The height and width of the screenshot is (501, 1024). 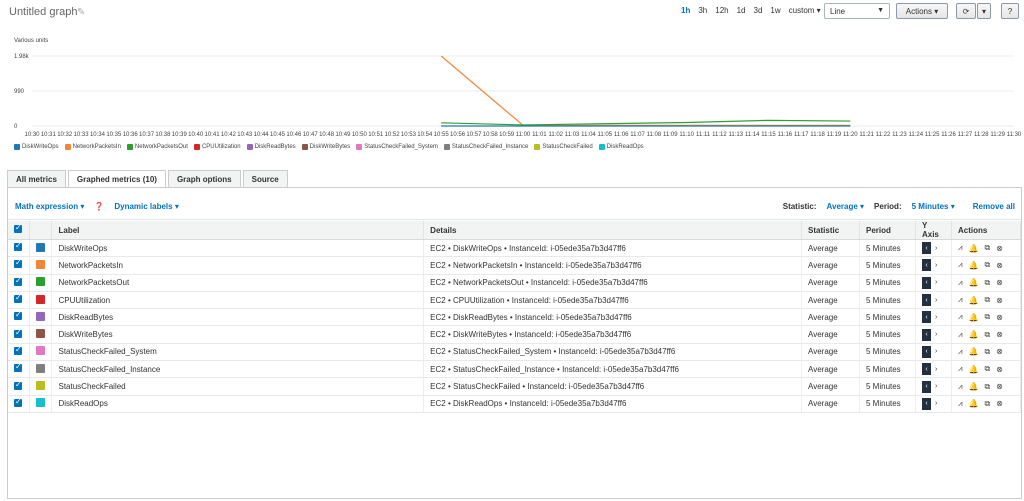 What do you see at coordinates (92, 147) in the screenshot?
I see `legend-item: NetworkPacketsIn` at bounding box center [92, 147].